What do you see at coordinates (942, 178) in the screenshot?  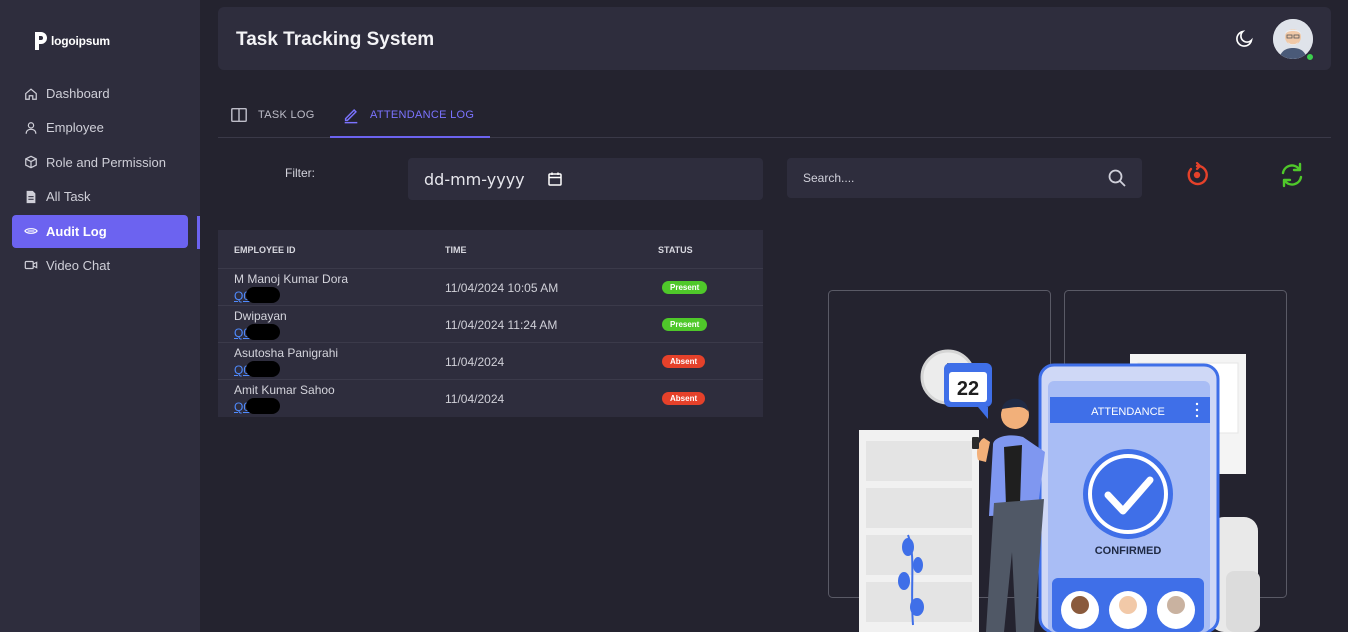 I see `search-input` at bounding box center [942, 178].